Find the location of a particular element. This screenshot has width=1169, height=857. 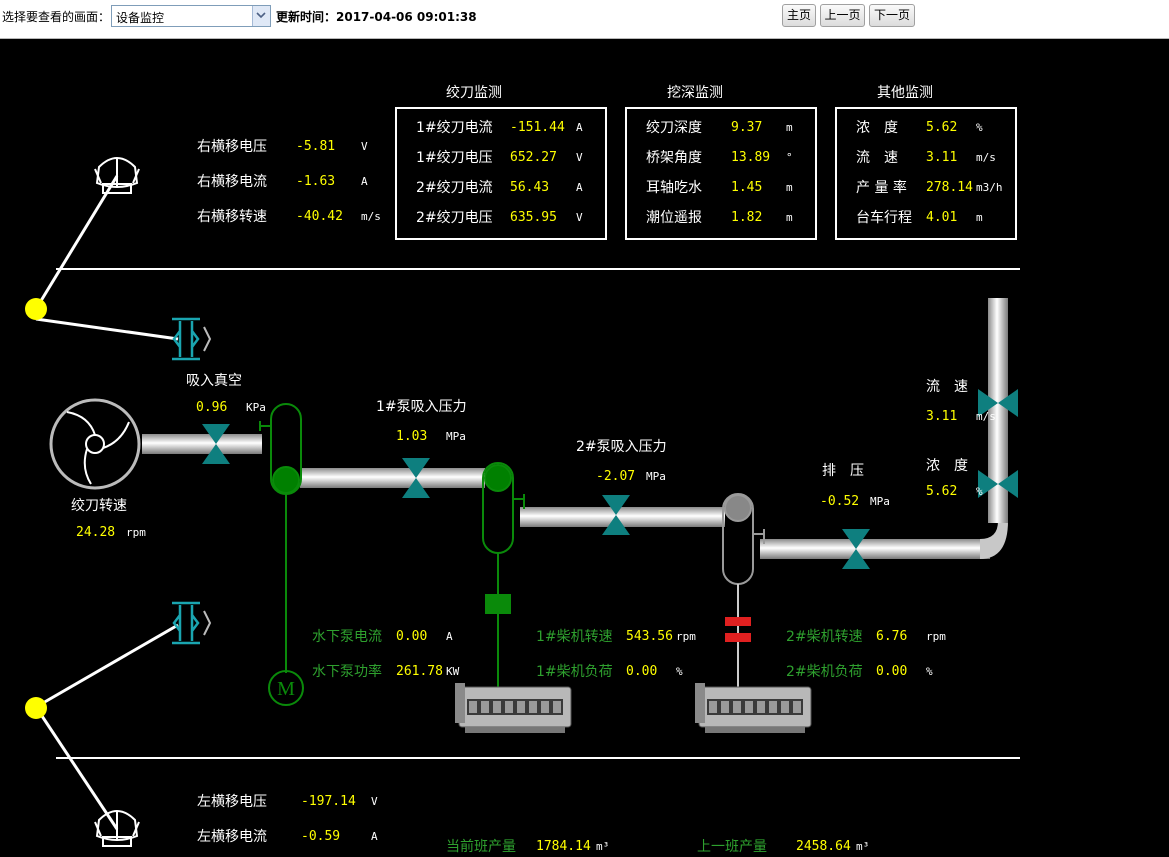

cutter-row-value: 635.95 is located at coordinates (533, 217).